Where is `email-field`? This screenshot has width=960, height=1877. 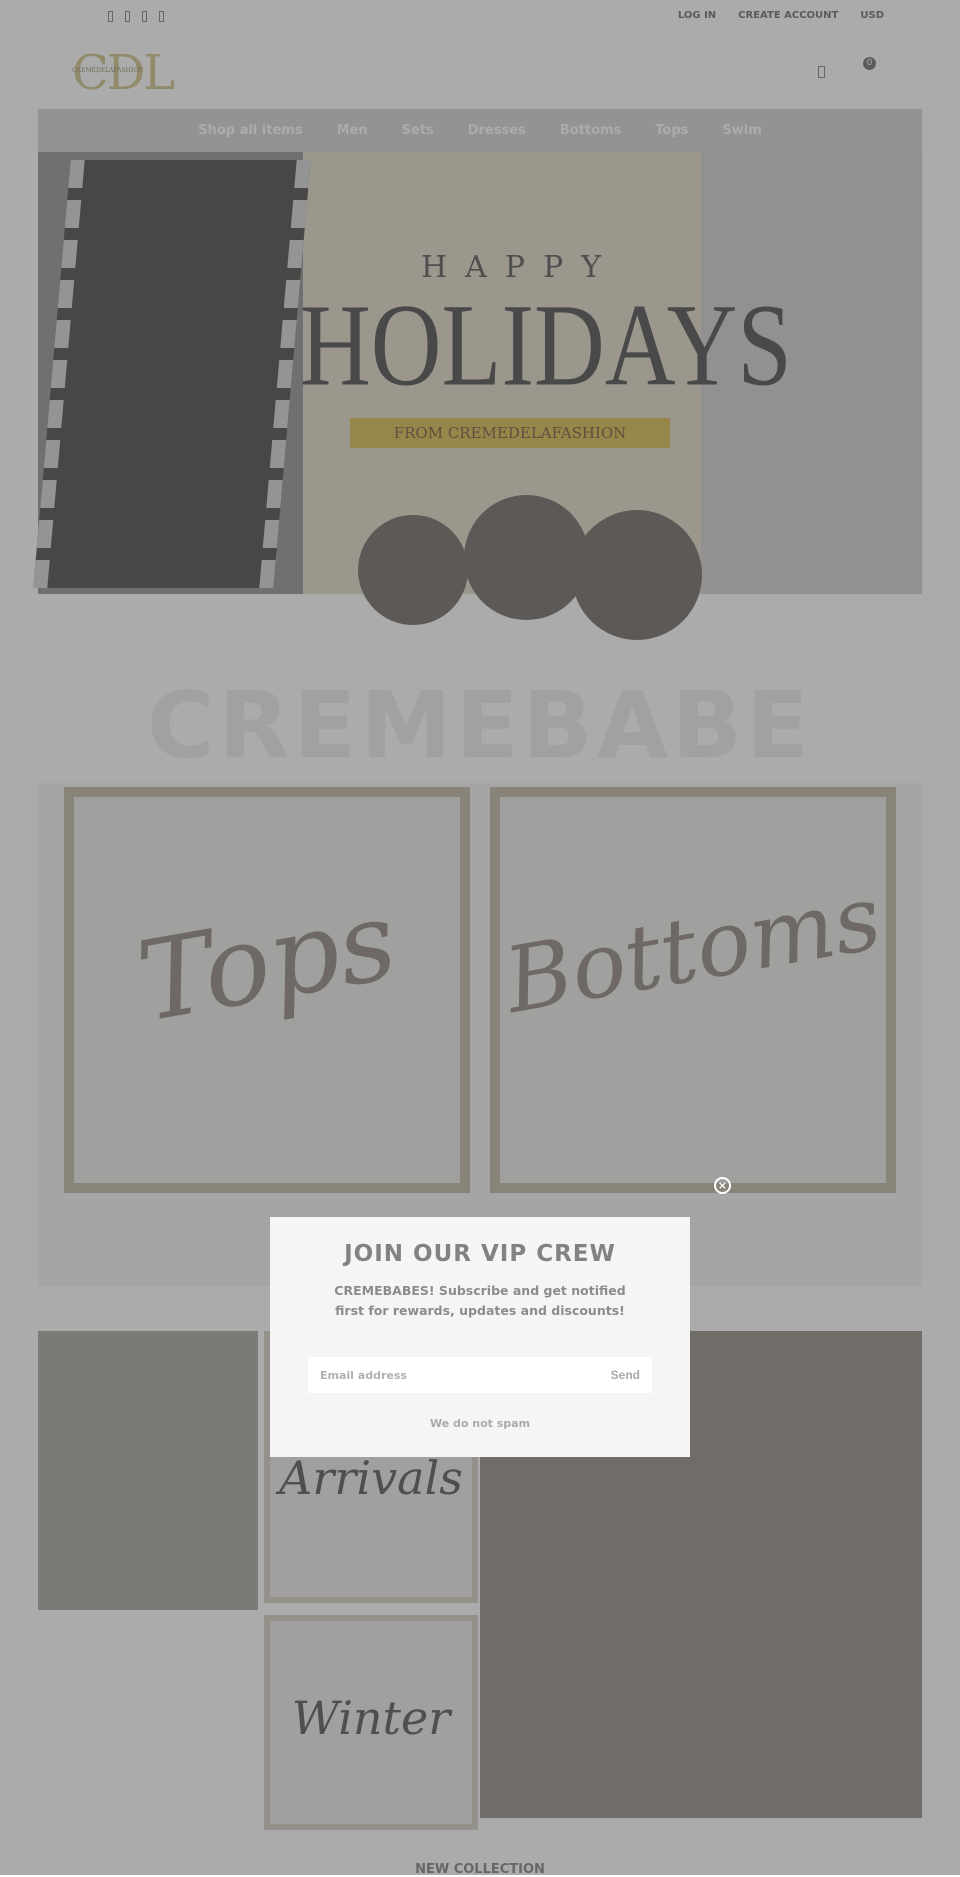
email-field is located at coordinates (450, 1375).